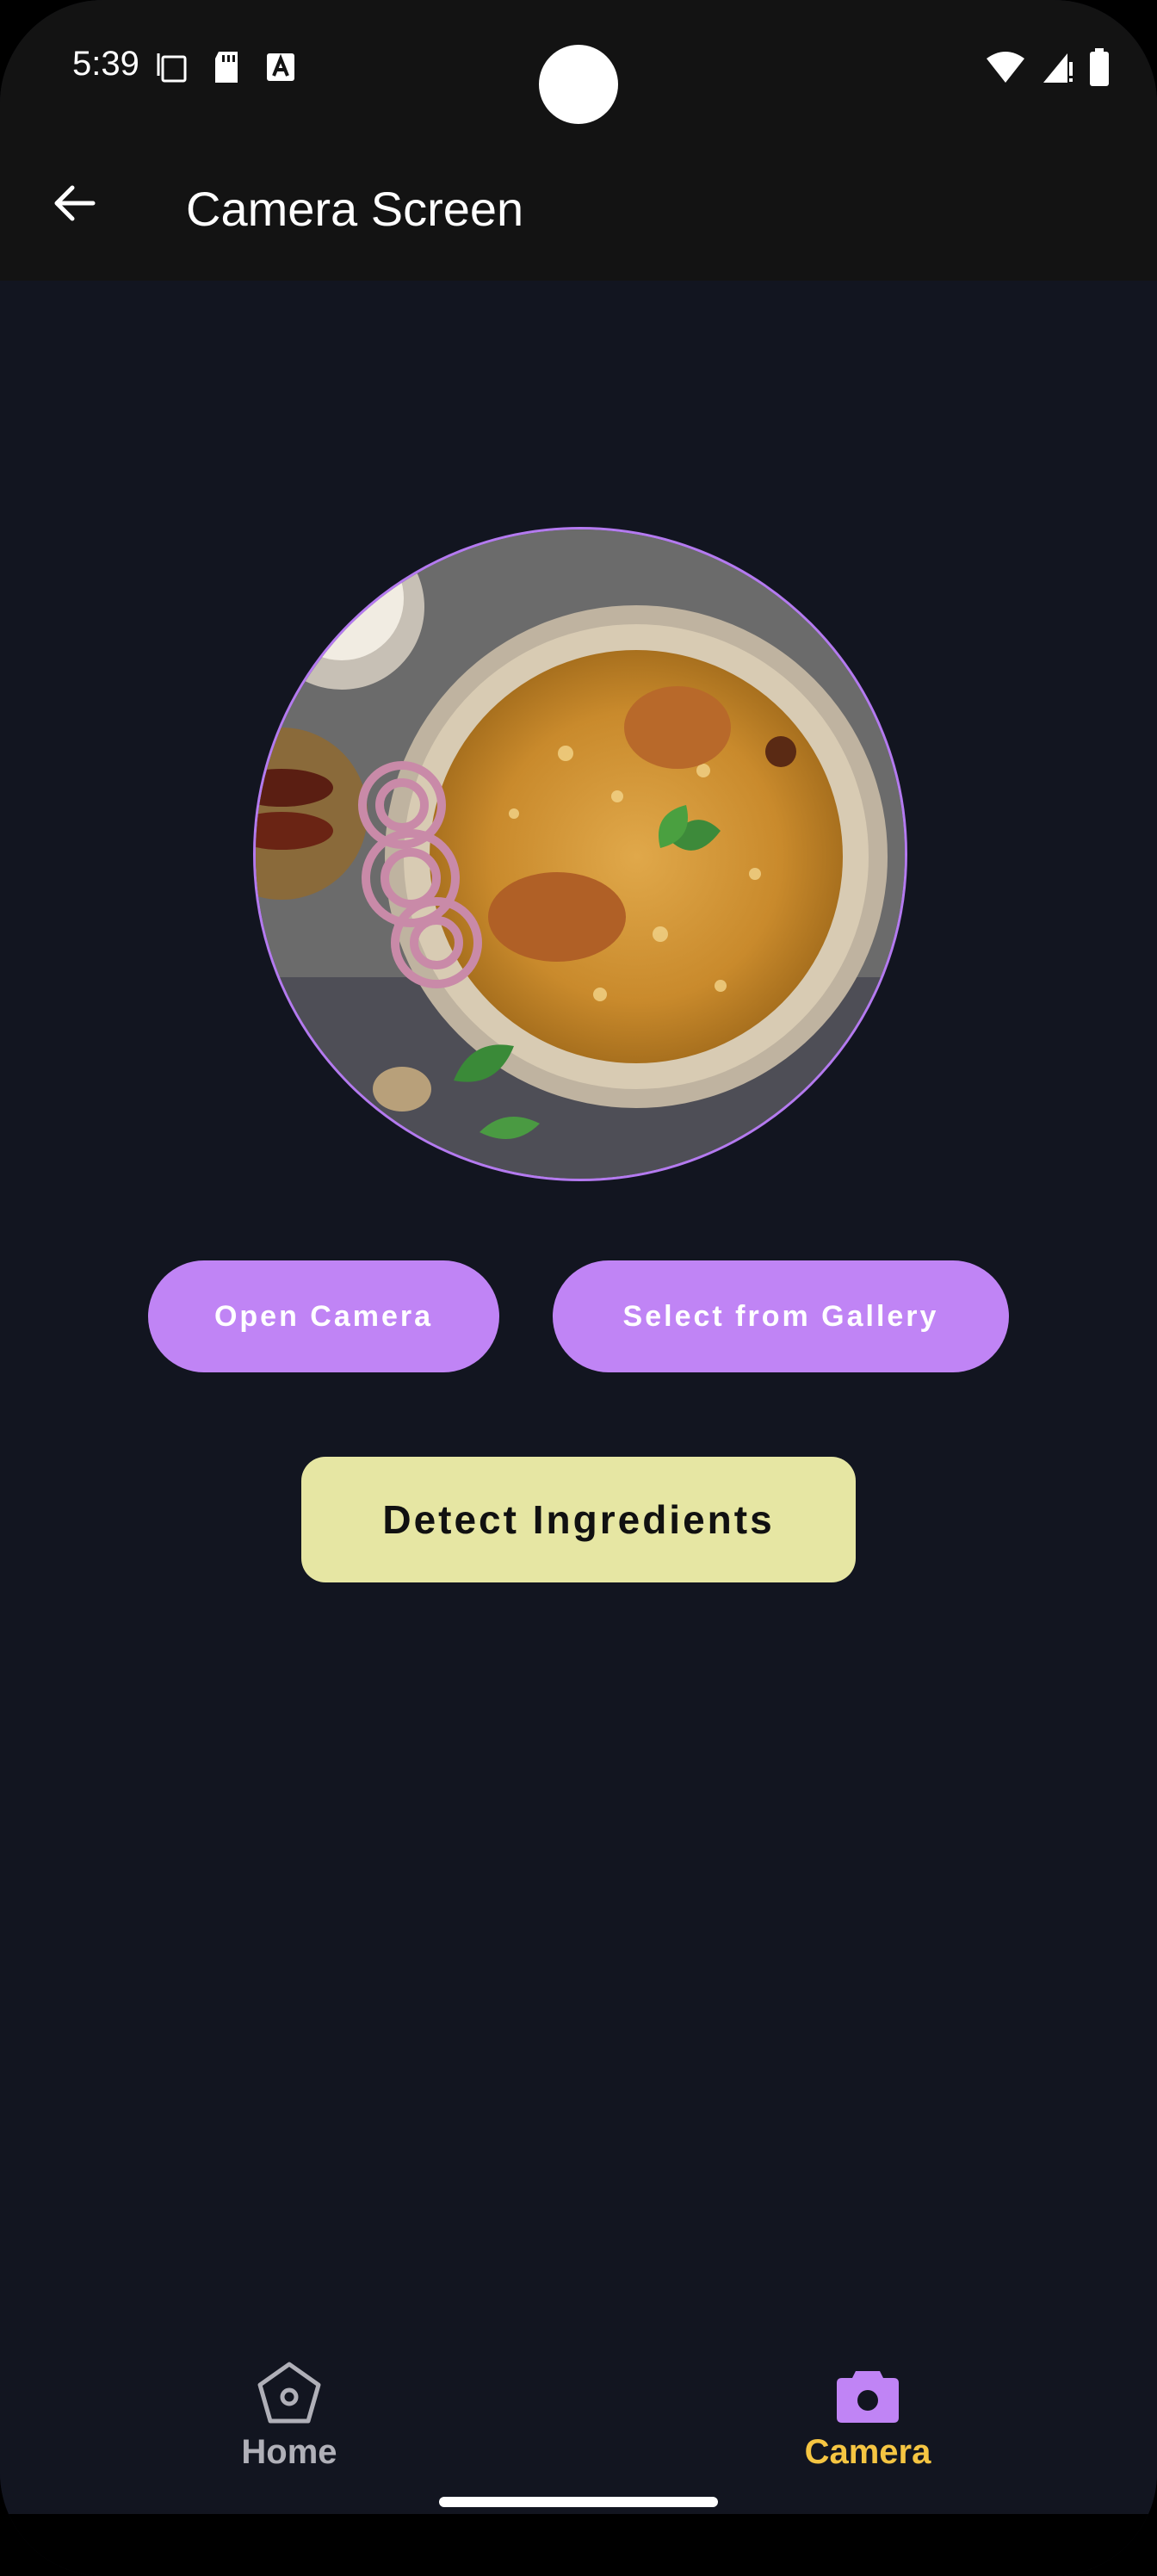  What do you see at coordinates (579, 2502) in the screenshot?
I see `home-gesture-handle` at bounding box center [579, 2502].